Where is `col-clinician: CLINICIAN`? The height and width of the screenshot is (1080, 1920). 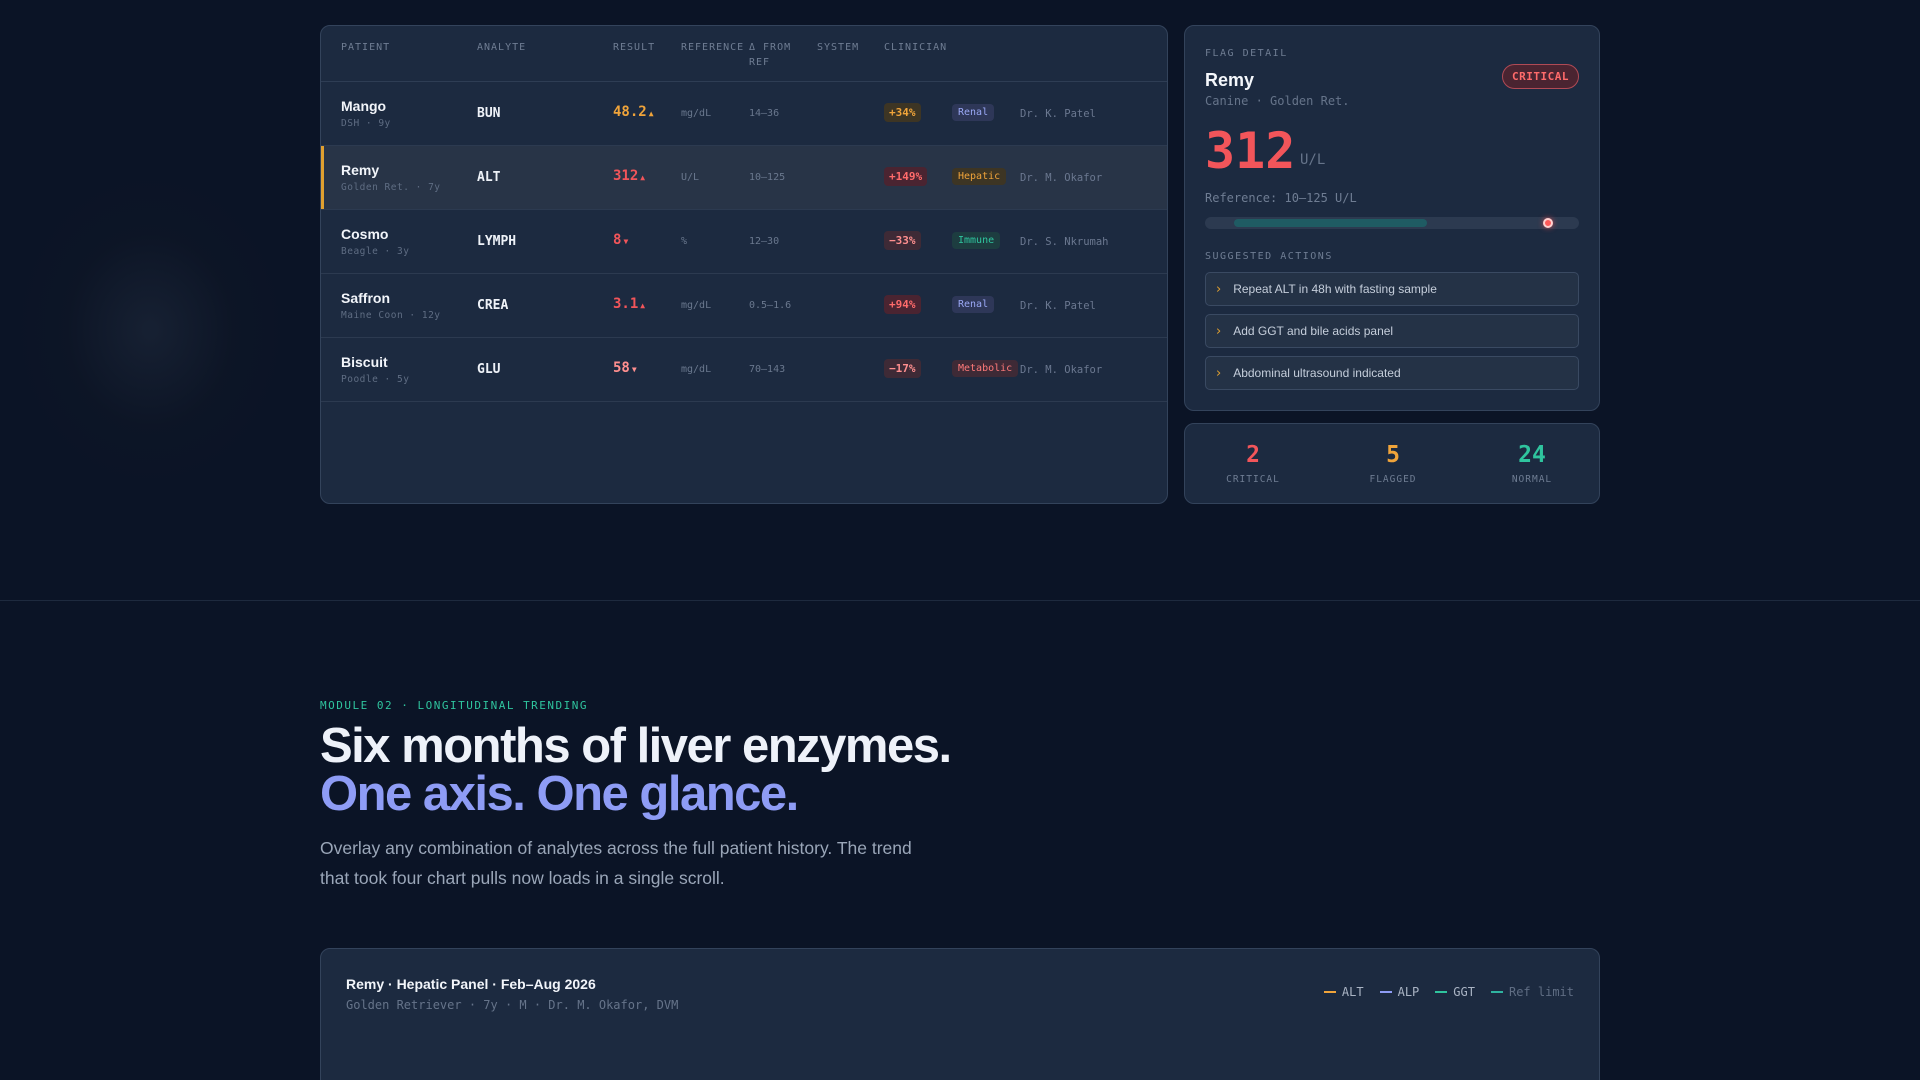 col-clinician: CLINICIAN is located at coordinates (915, 47).